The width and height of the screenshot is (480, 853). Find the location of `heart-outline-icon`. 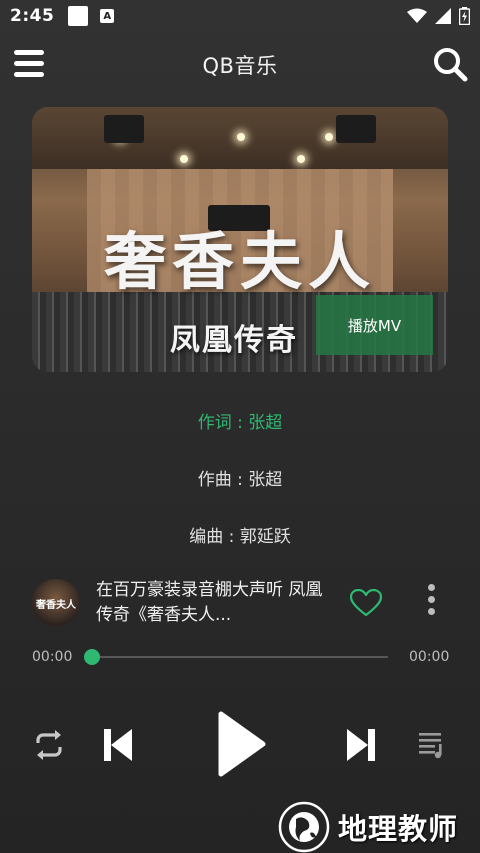

heart-outline-icon is located at coordinates (366, 603).